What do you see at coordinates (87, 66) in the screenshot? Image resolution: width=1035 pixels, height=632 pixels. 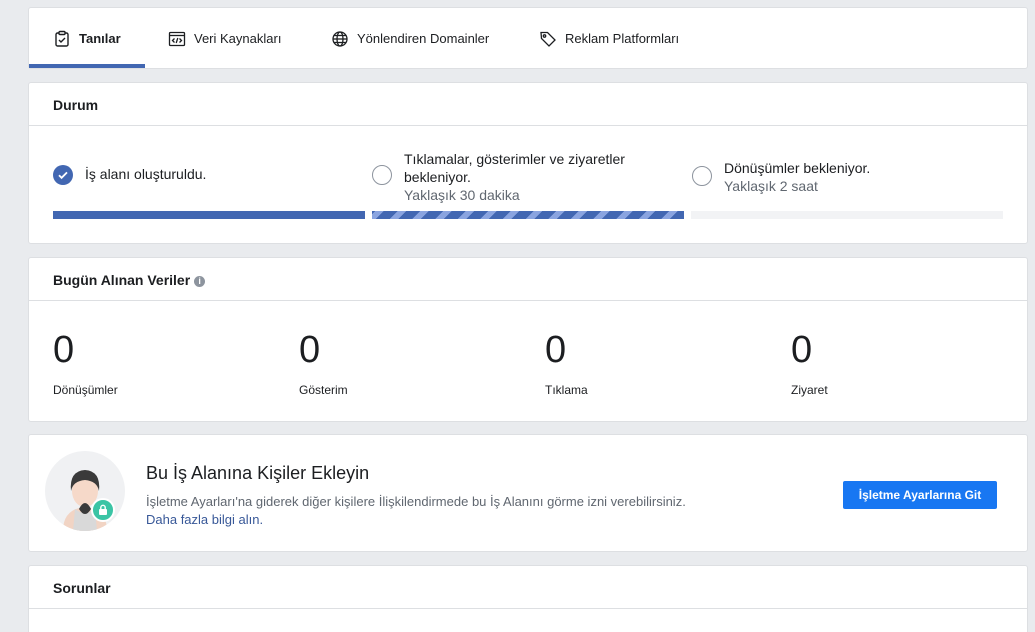 I see `active-tab-indicator` at bounding box center [87, 66].